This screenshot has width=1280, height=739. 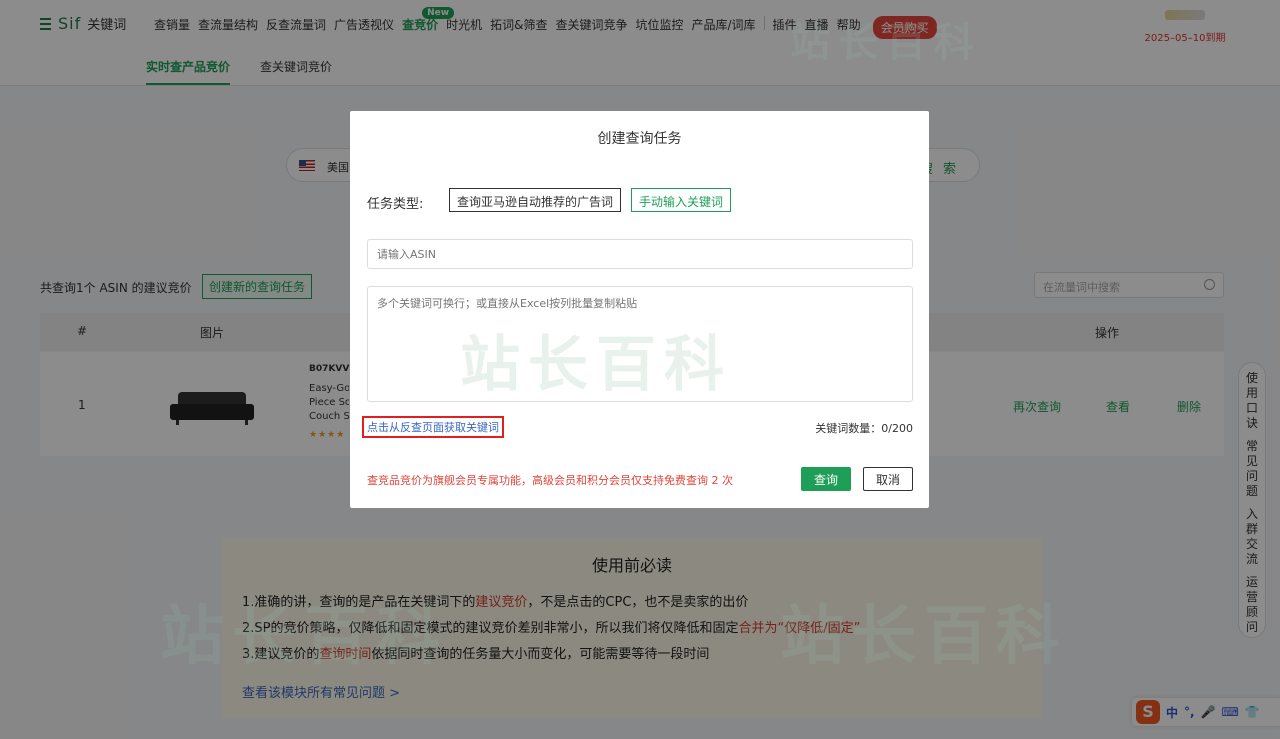 I want to click on keywords-textarea, so click(x=640, y=344).